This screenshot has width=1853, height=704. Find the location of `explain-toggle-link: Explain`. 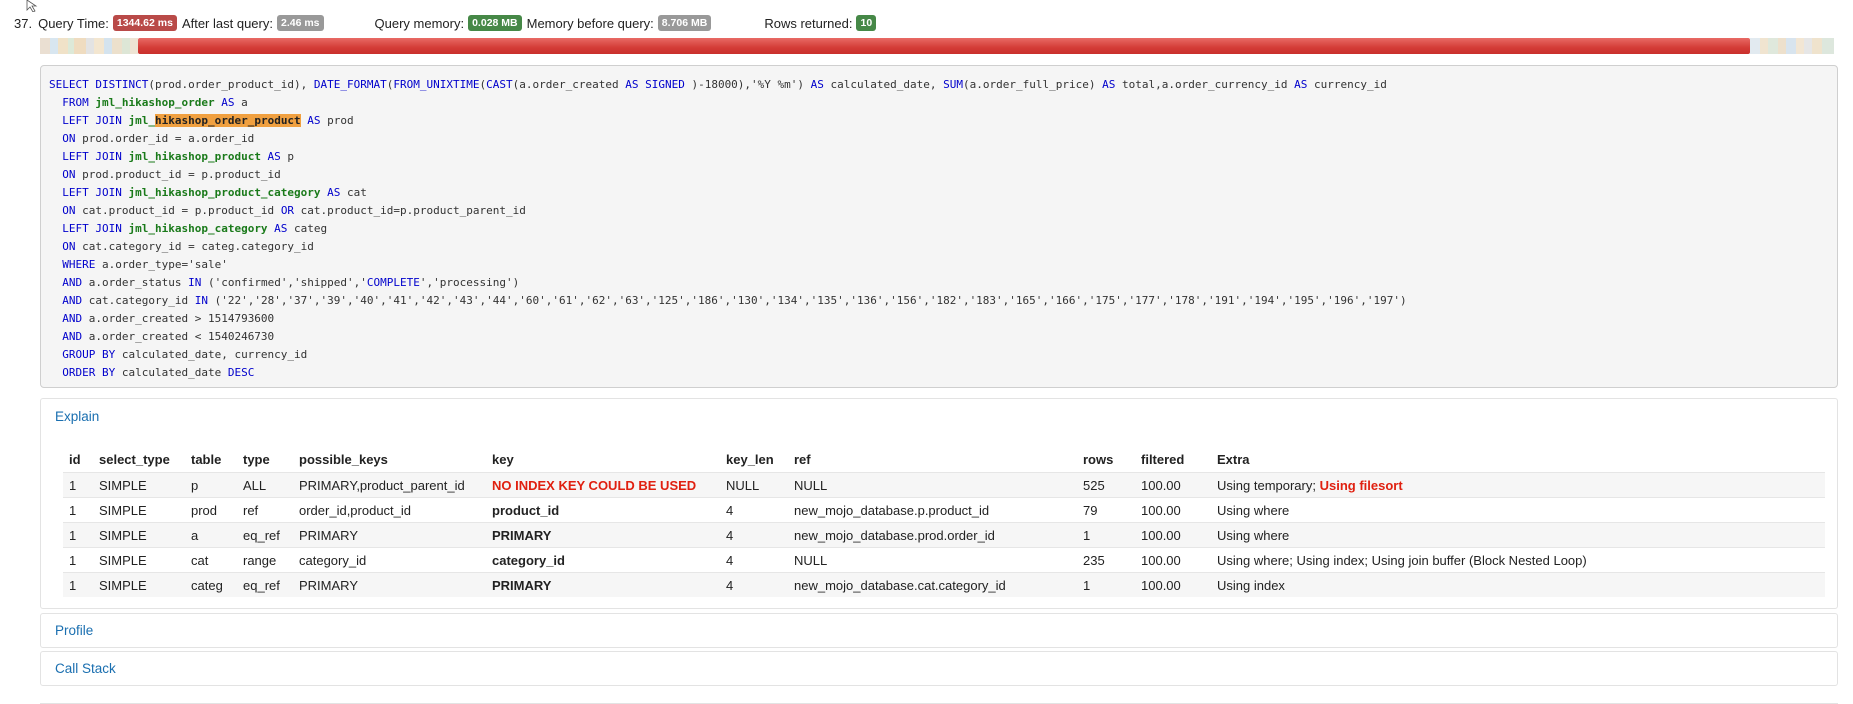

explain-toggle-link: Explain is located at coordinates (939, 417).